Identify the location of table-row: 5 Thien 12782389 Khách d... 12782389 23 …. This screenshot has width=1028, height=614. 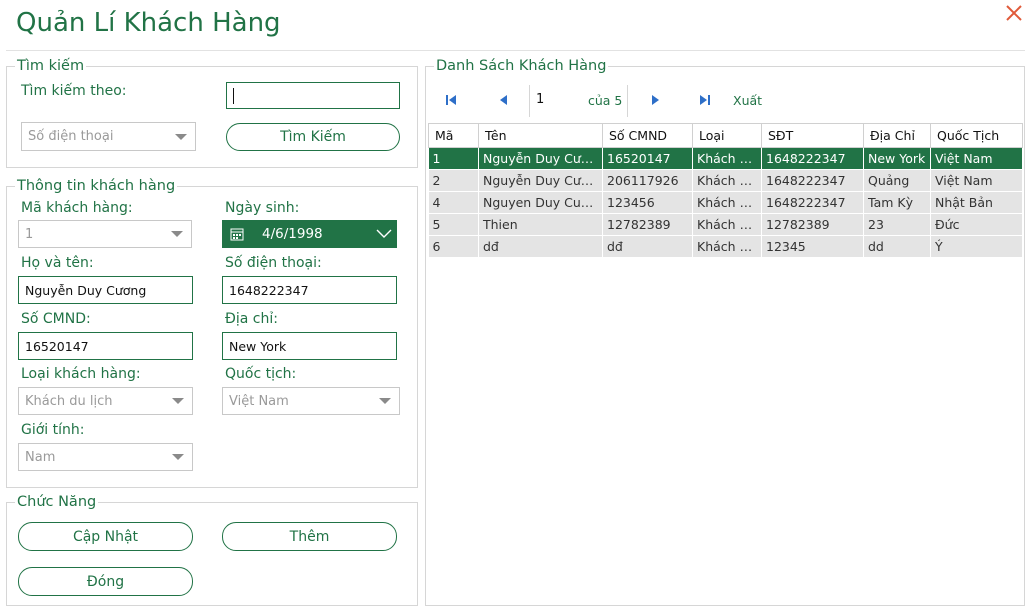
(725, 224).